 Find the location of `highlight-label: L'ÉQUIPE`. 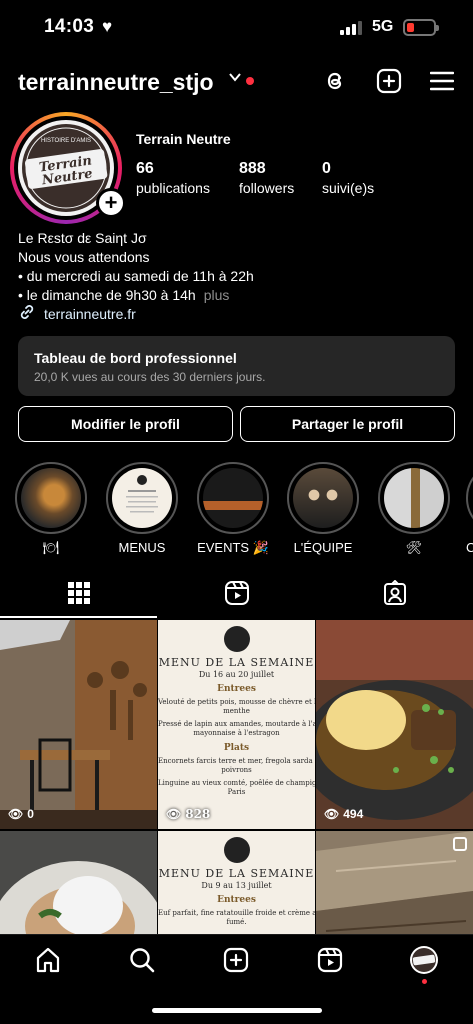

highlight-label: L'ÉQUIPE is located at coordinates (323, 547).